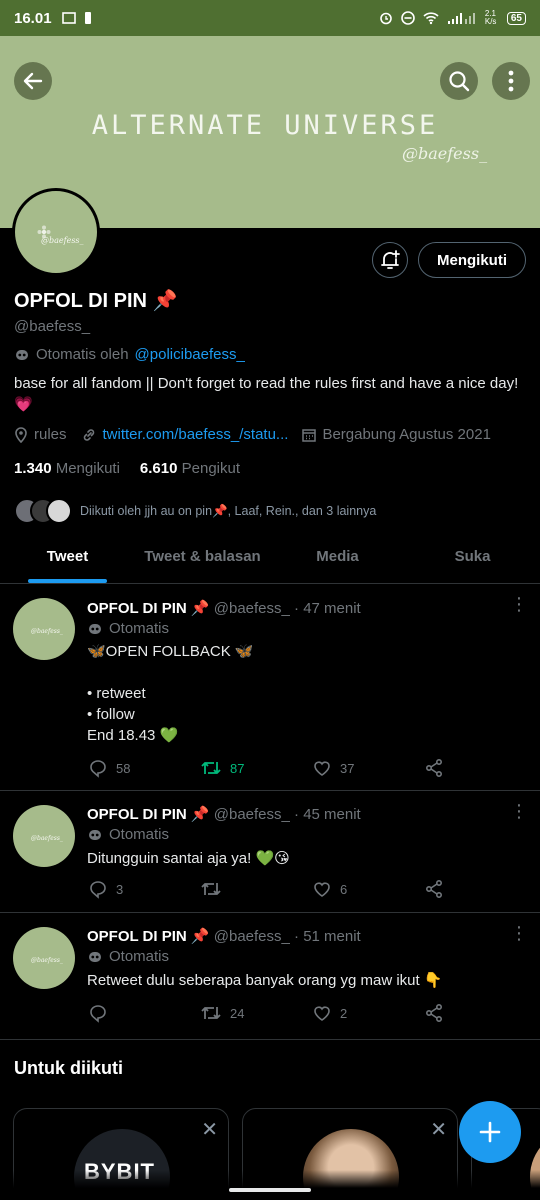 This screenshot has width=540, height=1200. I want to click on tweet-text: Ditungguin santai aja ya! 💚😘, so click(188, 858).